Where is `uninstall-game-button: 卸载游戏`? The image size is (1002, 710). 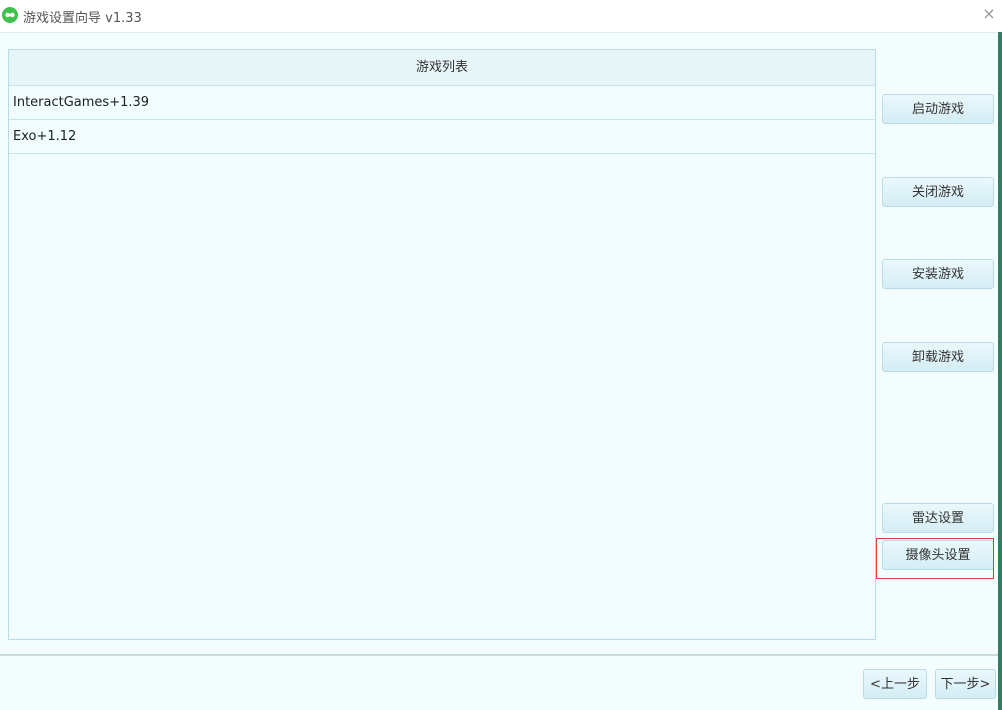
uninstall-game-button: 卸载游戏 is located at coordinates (938, 357).